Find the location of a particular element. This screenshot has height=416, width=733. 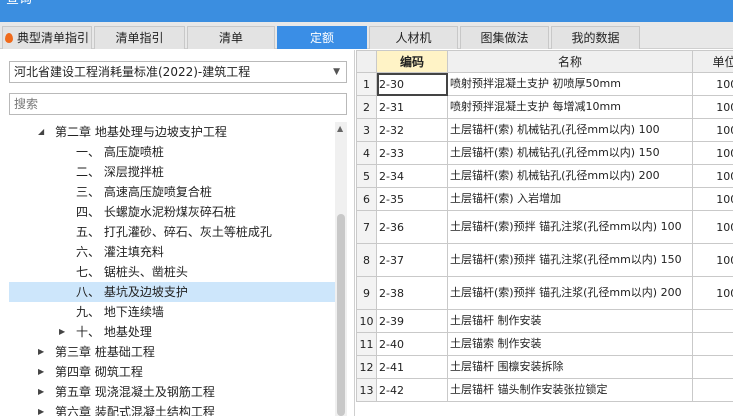

tree-scrollbar: ▲ is located at coordinates (341, 269).